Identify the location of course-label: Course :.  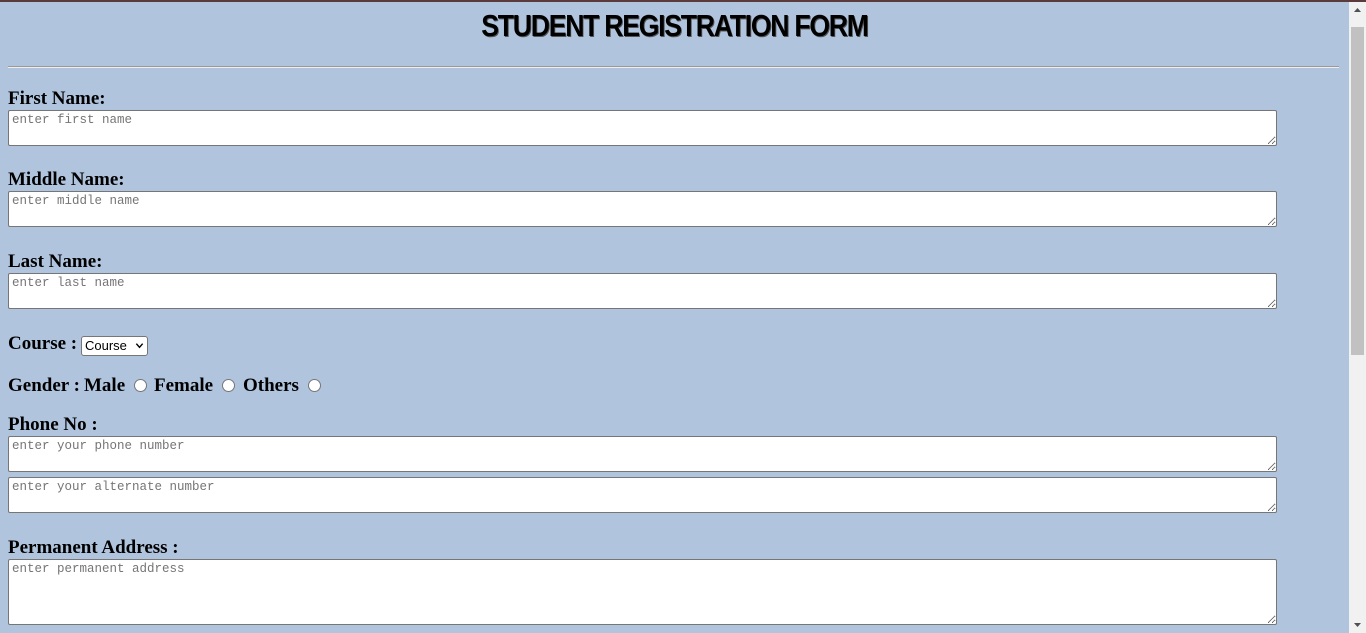
(43, 343).